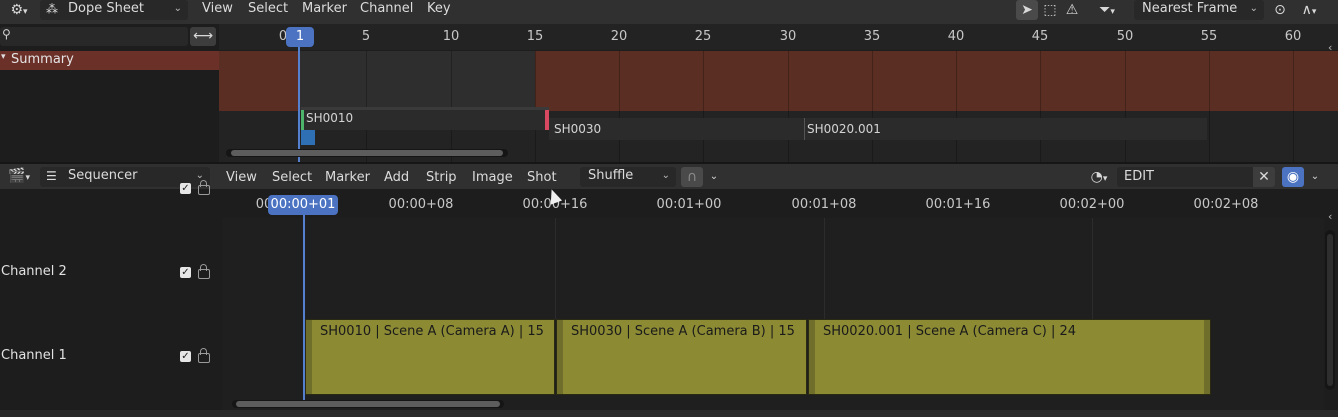  What do you see at coordinates (217, 12) in the screenshot?
I see `dopesheet-menu-view: View` at bounding box center [217, 12].